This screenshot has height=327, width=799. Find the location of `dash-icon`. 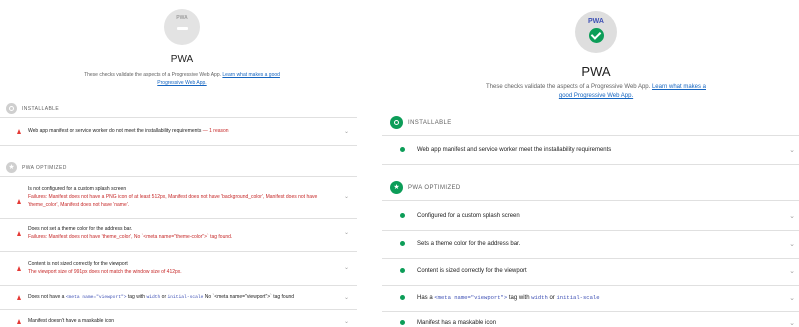

dash-icon is located at coordinates (182, 28).